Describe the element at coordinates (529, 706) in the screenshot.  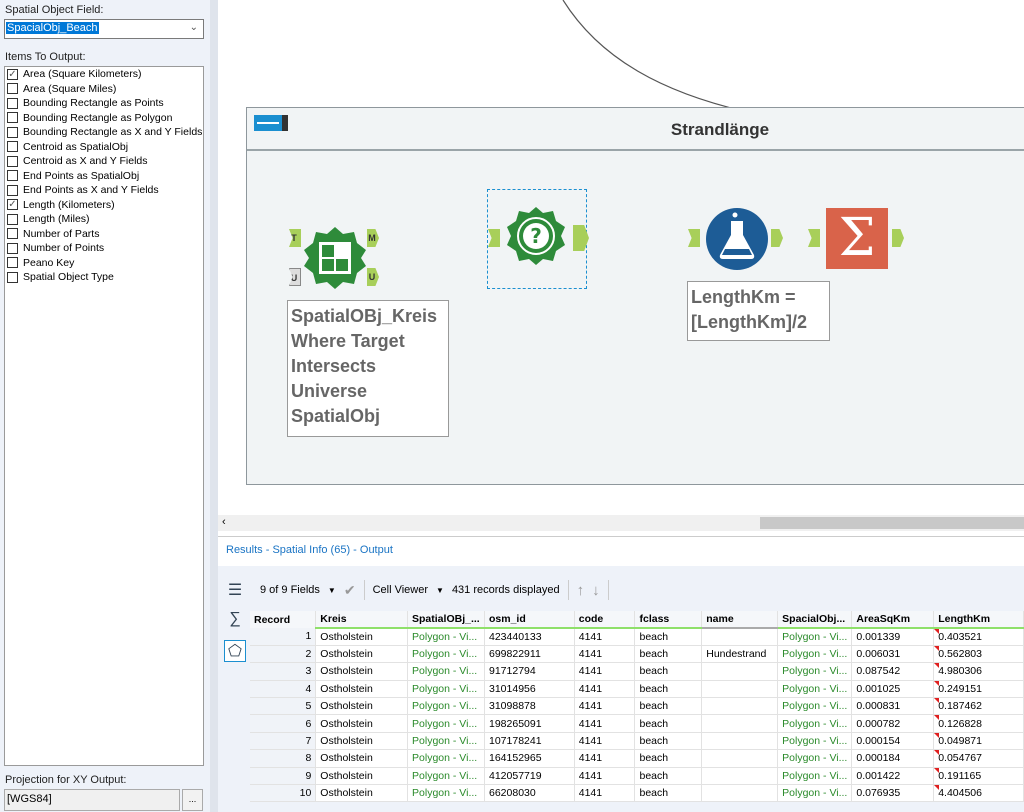
I see `table-cell: 31098878` at that location.